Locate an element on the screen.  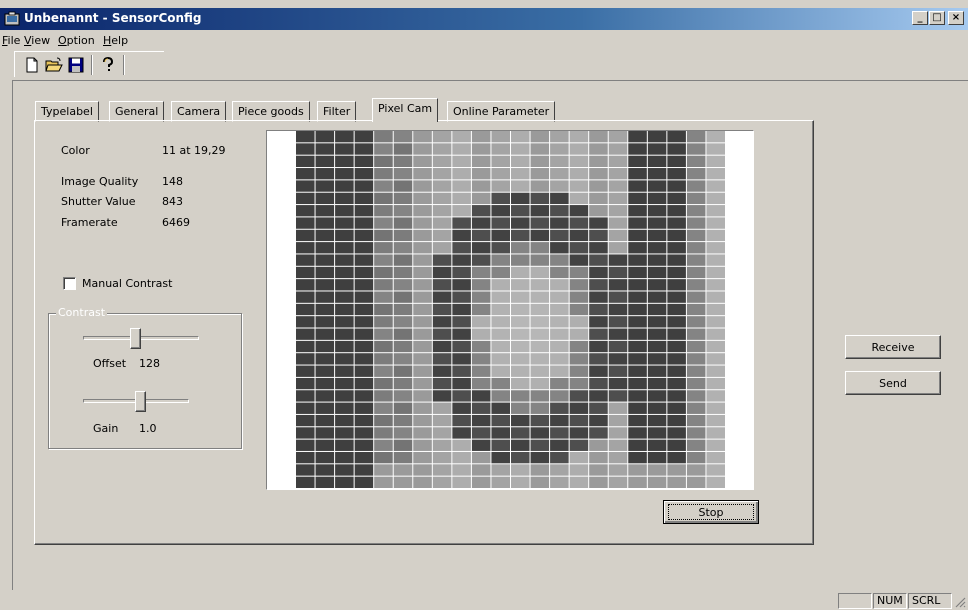
title-bar: Unbenannt - SensorConfig _ □ × is located at coordinates (484, 19).